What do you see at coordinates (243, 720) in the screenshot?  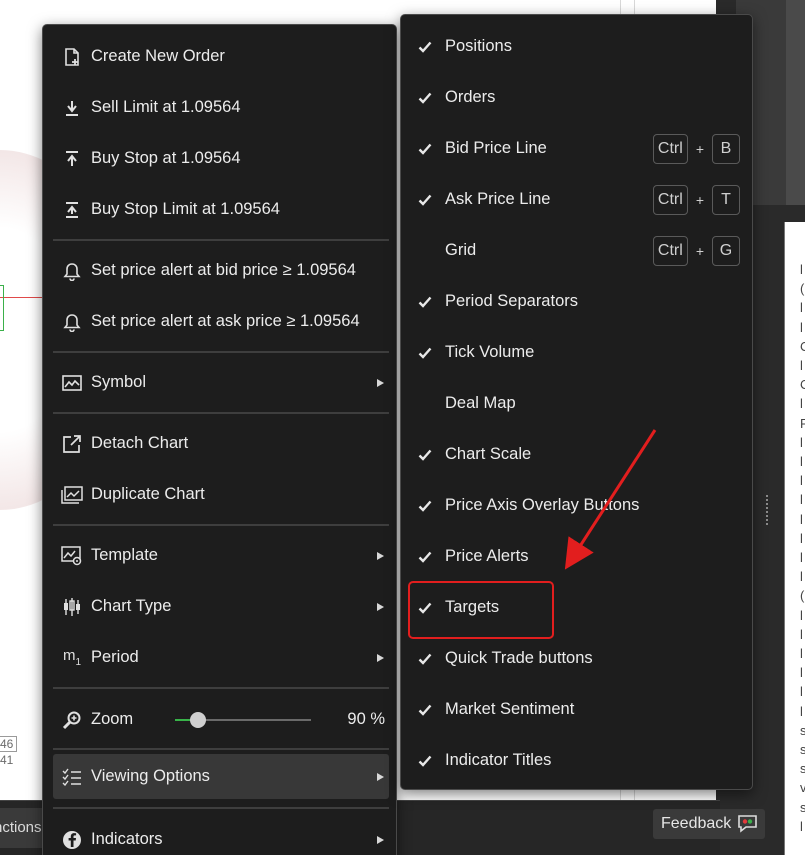 I see `zoom-slider` at bounding box center [243, 720].